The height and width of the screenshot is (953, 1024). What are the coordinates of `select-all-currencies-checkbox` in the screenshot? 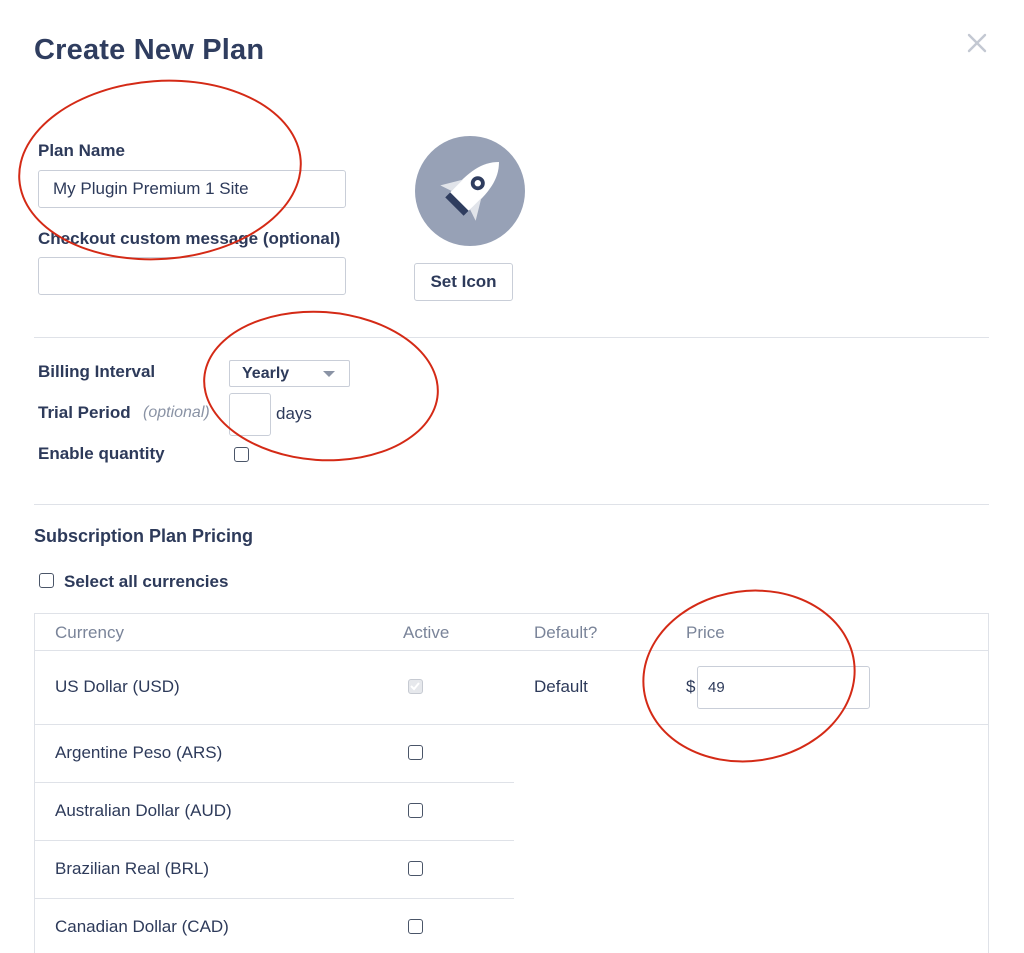 It's located at (46, 580).